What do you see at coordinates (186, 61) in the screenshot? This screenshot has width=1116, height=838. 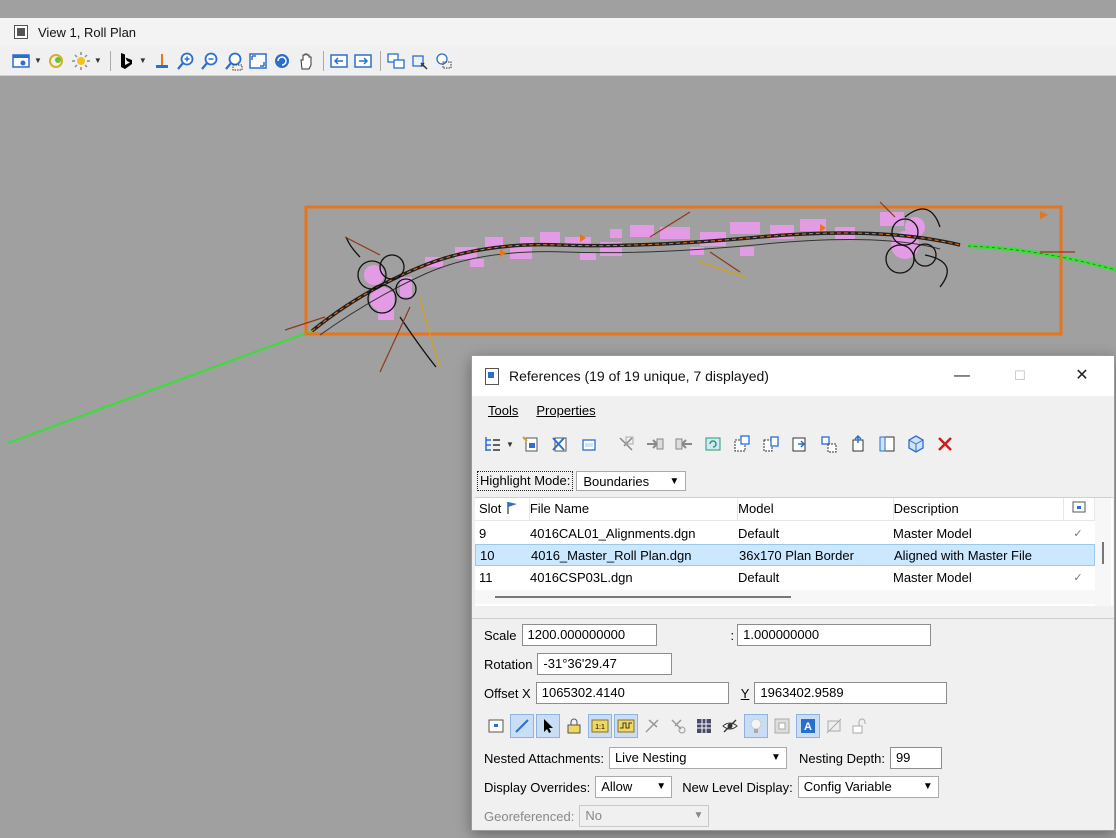 I see `zoom-in-icon` at bounding box center [186, 61].